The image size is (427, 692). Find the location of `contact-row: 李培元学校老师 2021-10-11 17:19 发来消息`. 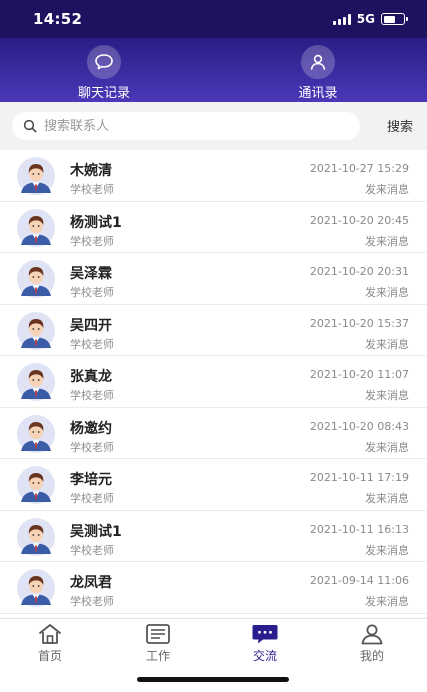

contact-row: 李培元学校老师 2021-10-11 17:19 发来消息 is located at coordinates (213, 485).